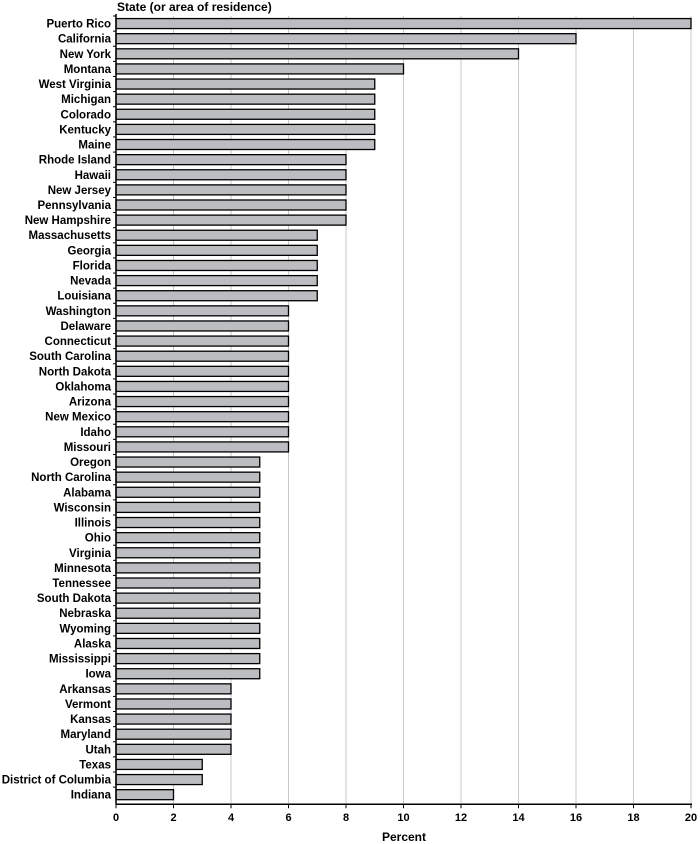  What do you see at coordinates (404, 837) in the screenshot?
I see `x-axis-title: Percent` at bounding box center [404, 837].